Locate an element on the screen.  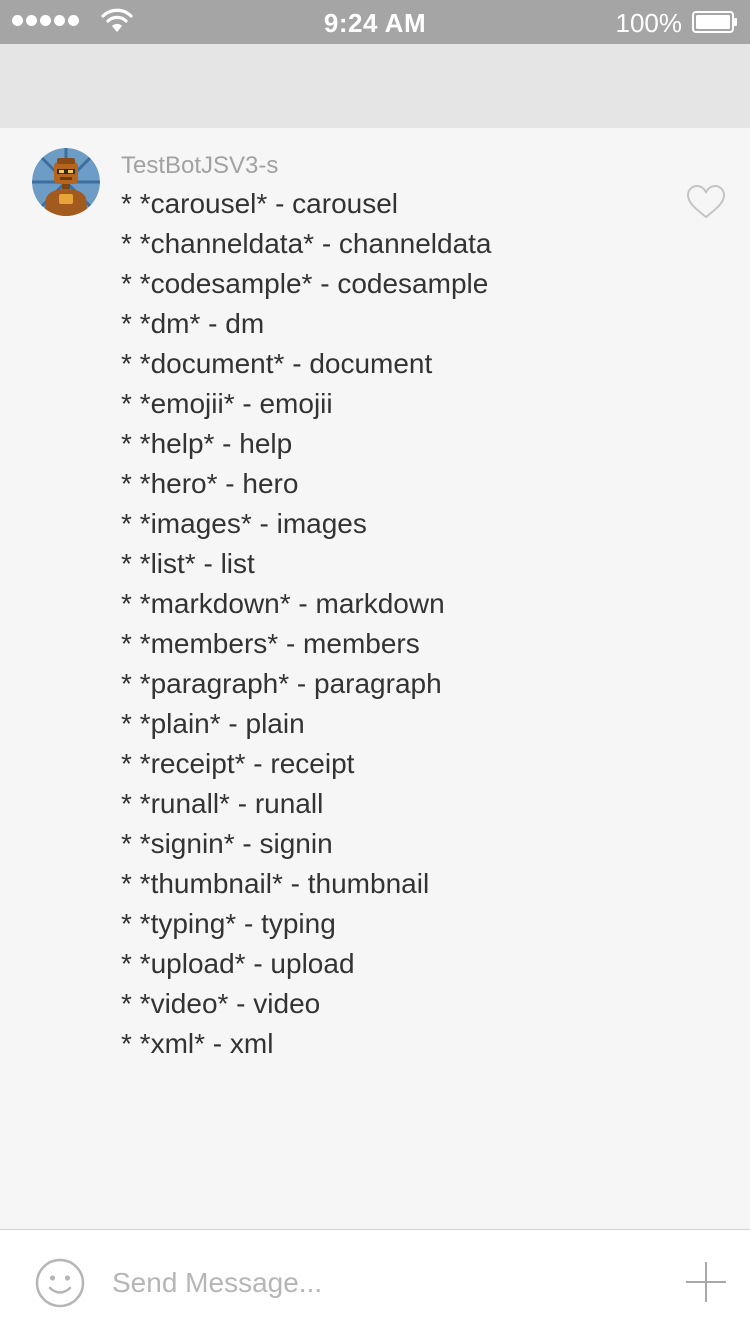
message-input is located at coordinates (382, 1283).